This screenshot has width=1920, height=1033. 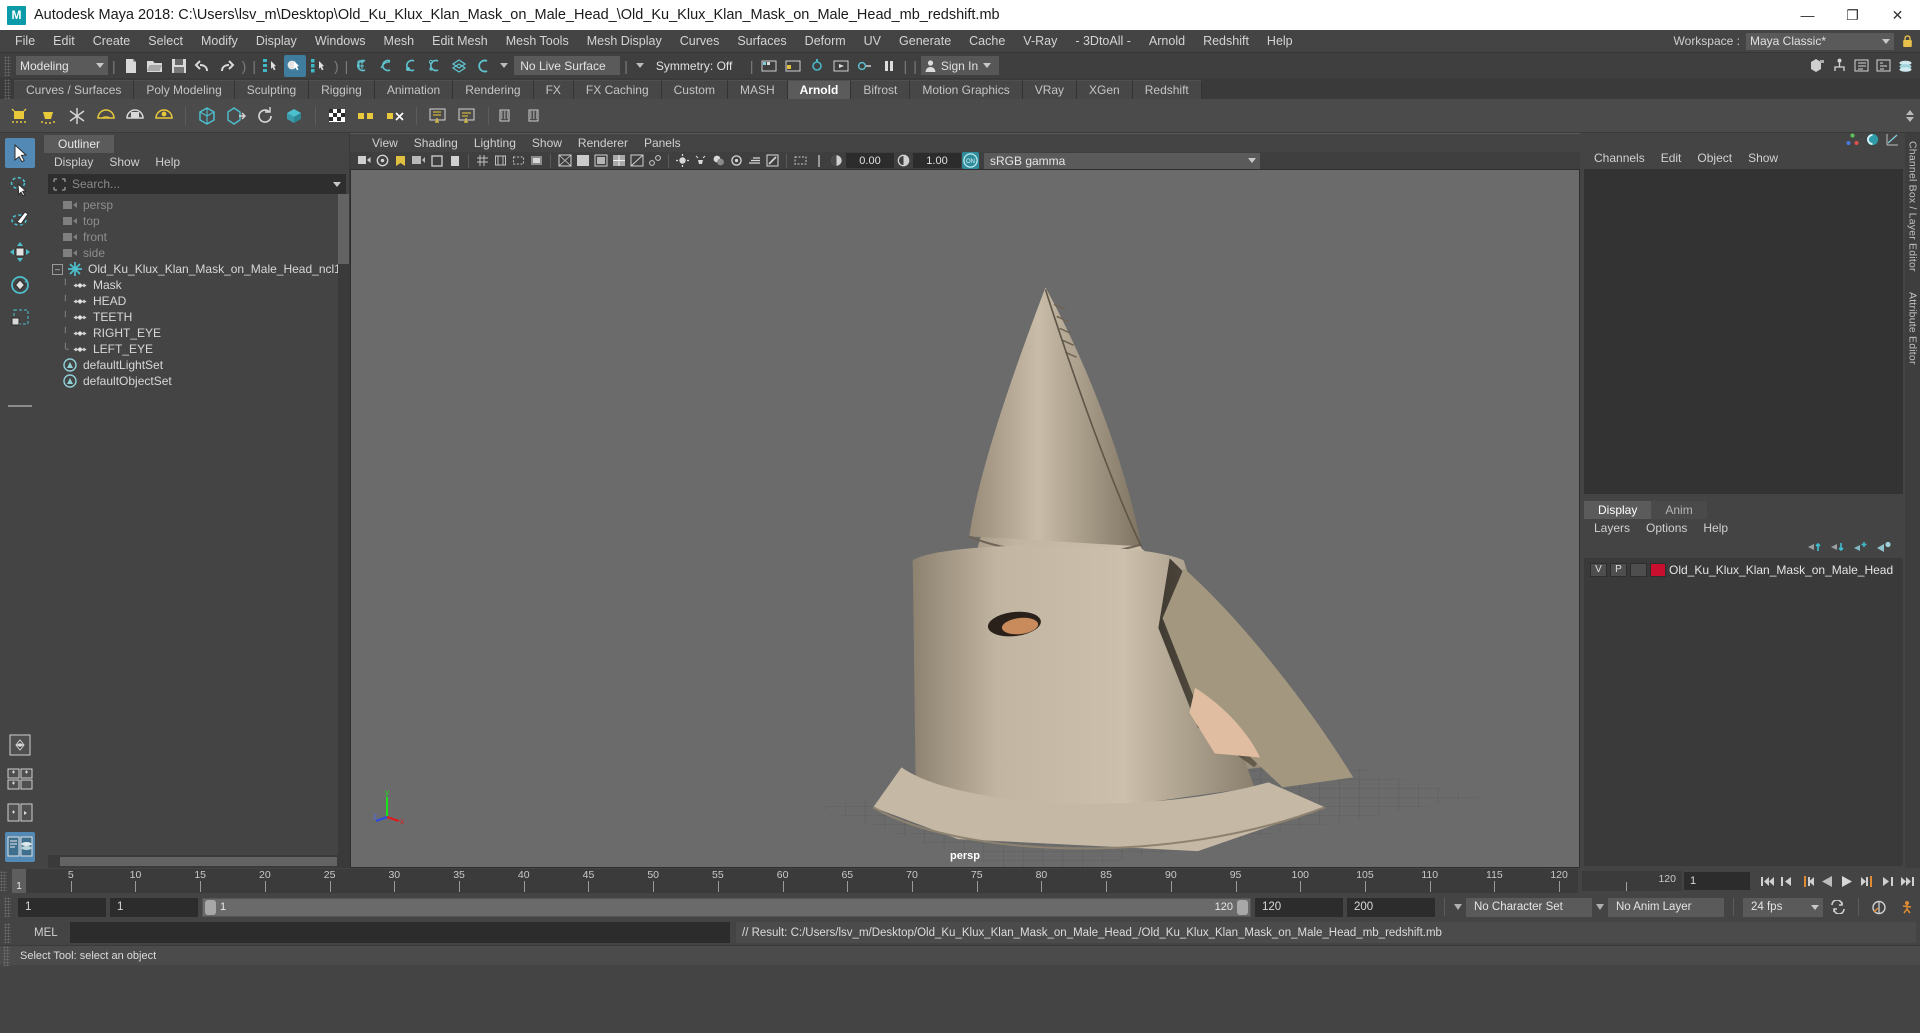 What do you see at coordinates (603, 143) in the screenshot?
I see `viewport-menu-renderer: Renderer` at bounding box center [603, 143].